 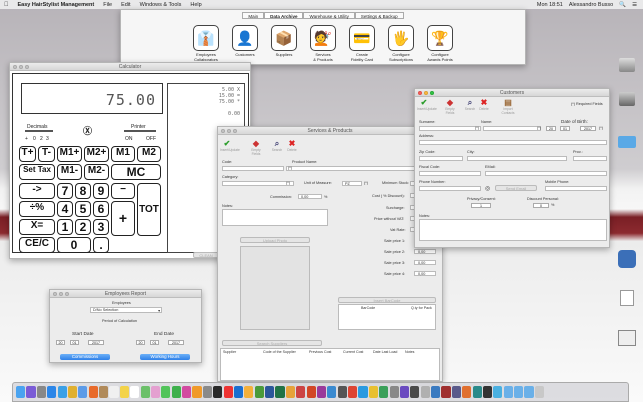 I want to click on barcode-table: BarCode Q.ty for Pack, so click(x=387, y=317).